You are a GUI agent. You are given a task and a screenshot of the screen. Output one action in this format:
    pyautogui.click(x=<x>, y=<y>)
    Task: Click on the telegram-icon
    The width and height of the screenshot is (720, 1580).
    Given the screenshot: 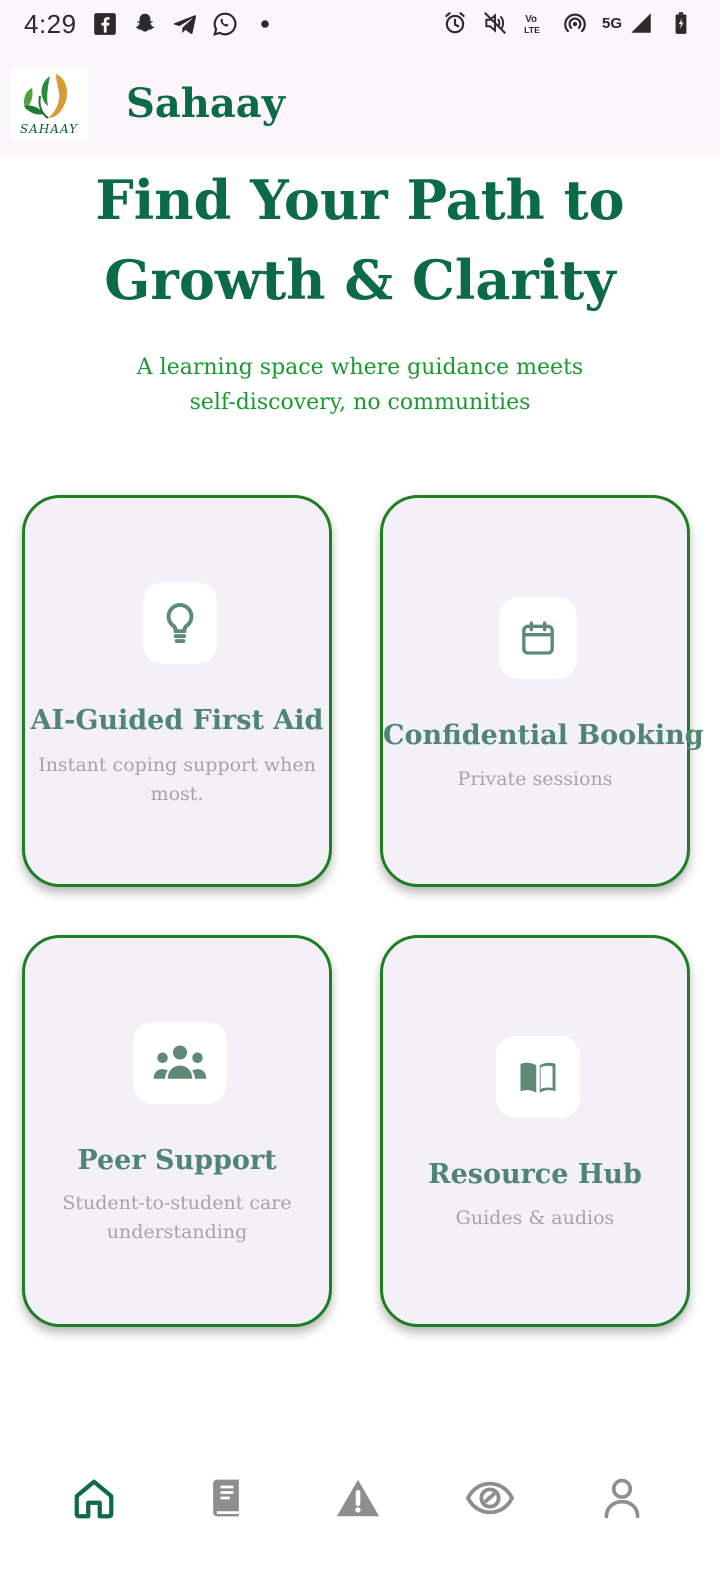 What is the action you would take?
    pyautogui.click(x=185, y=24)
    